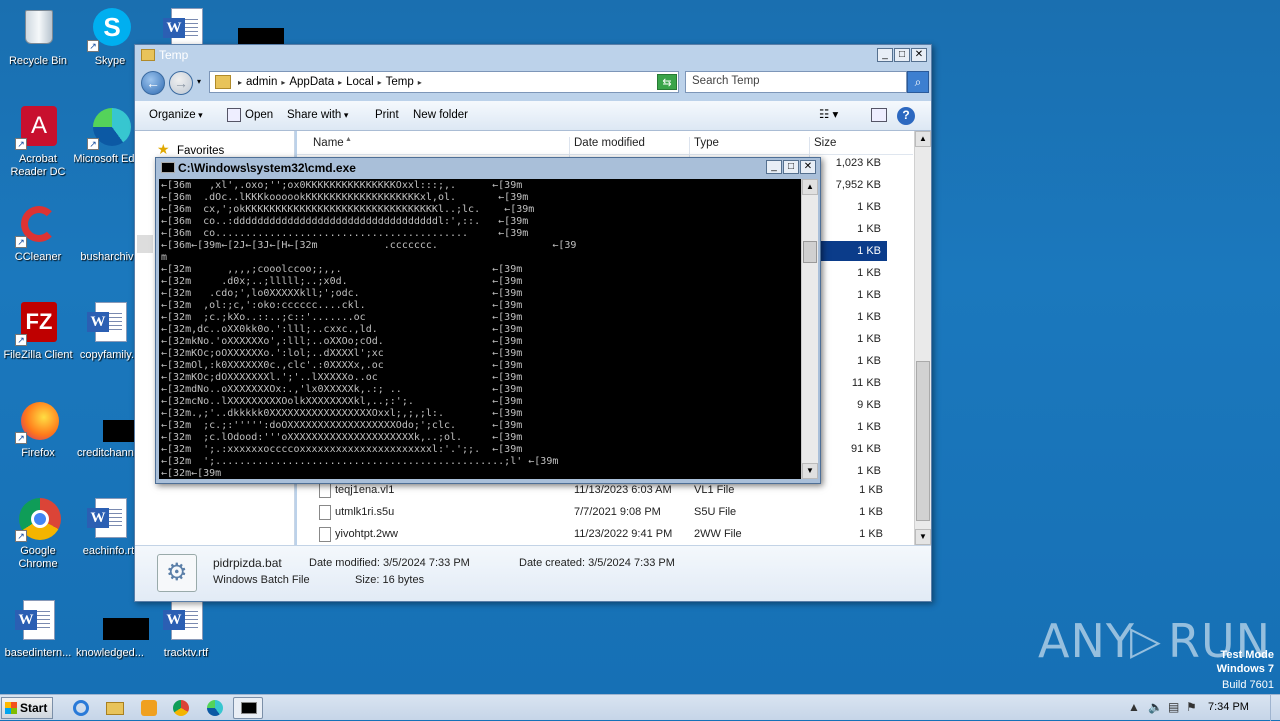  I want to click on open-button: Open, so click(259, 115).